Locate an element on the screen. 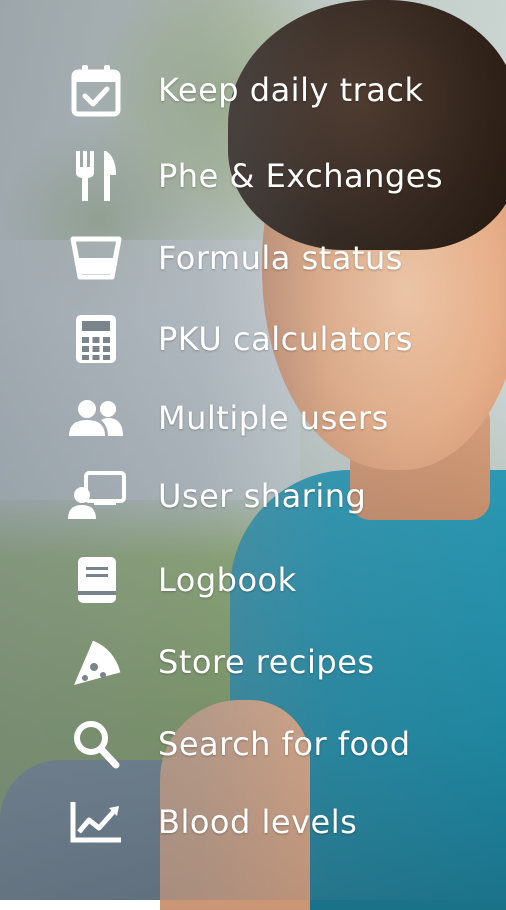  feature-label: Multiple users is located at coordinates (273, 418).